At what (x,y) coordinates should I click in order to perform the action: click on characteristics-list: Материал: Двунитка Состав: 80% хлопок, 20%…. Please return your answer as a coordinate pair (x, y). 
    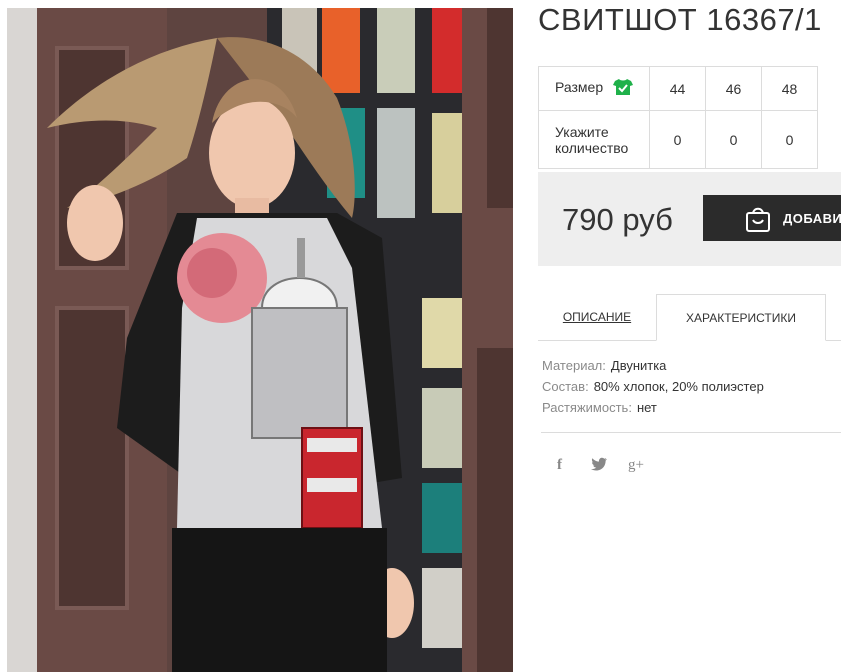
    Looking at the image, I should click on (653, 388).